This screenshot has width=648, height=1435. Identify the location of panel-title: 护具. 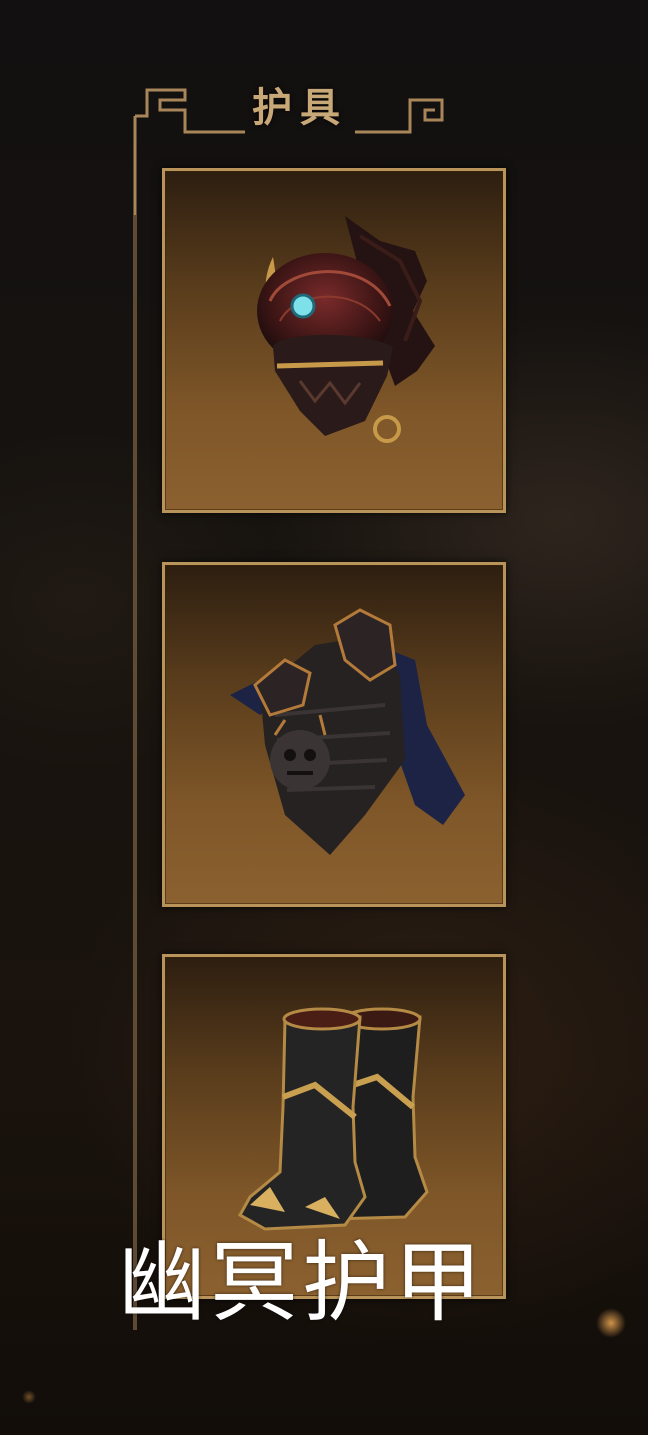
(300, 107).